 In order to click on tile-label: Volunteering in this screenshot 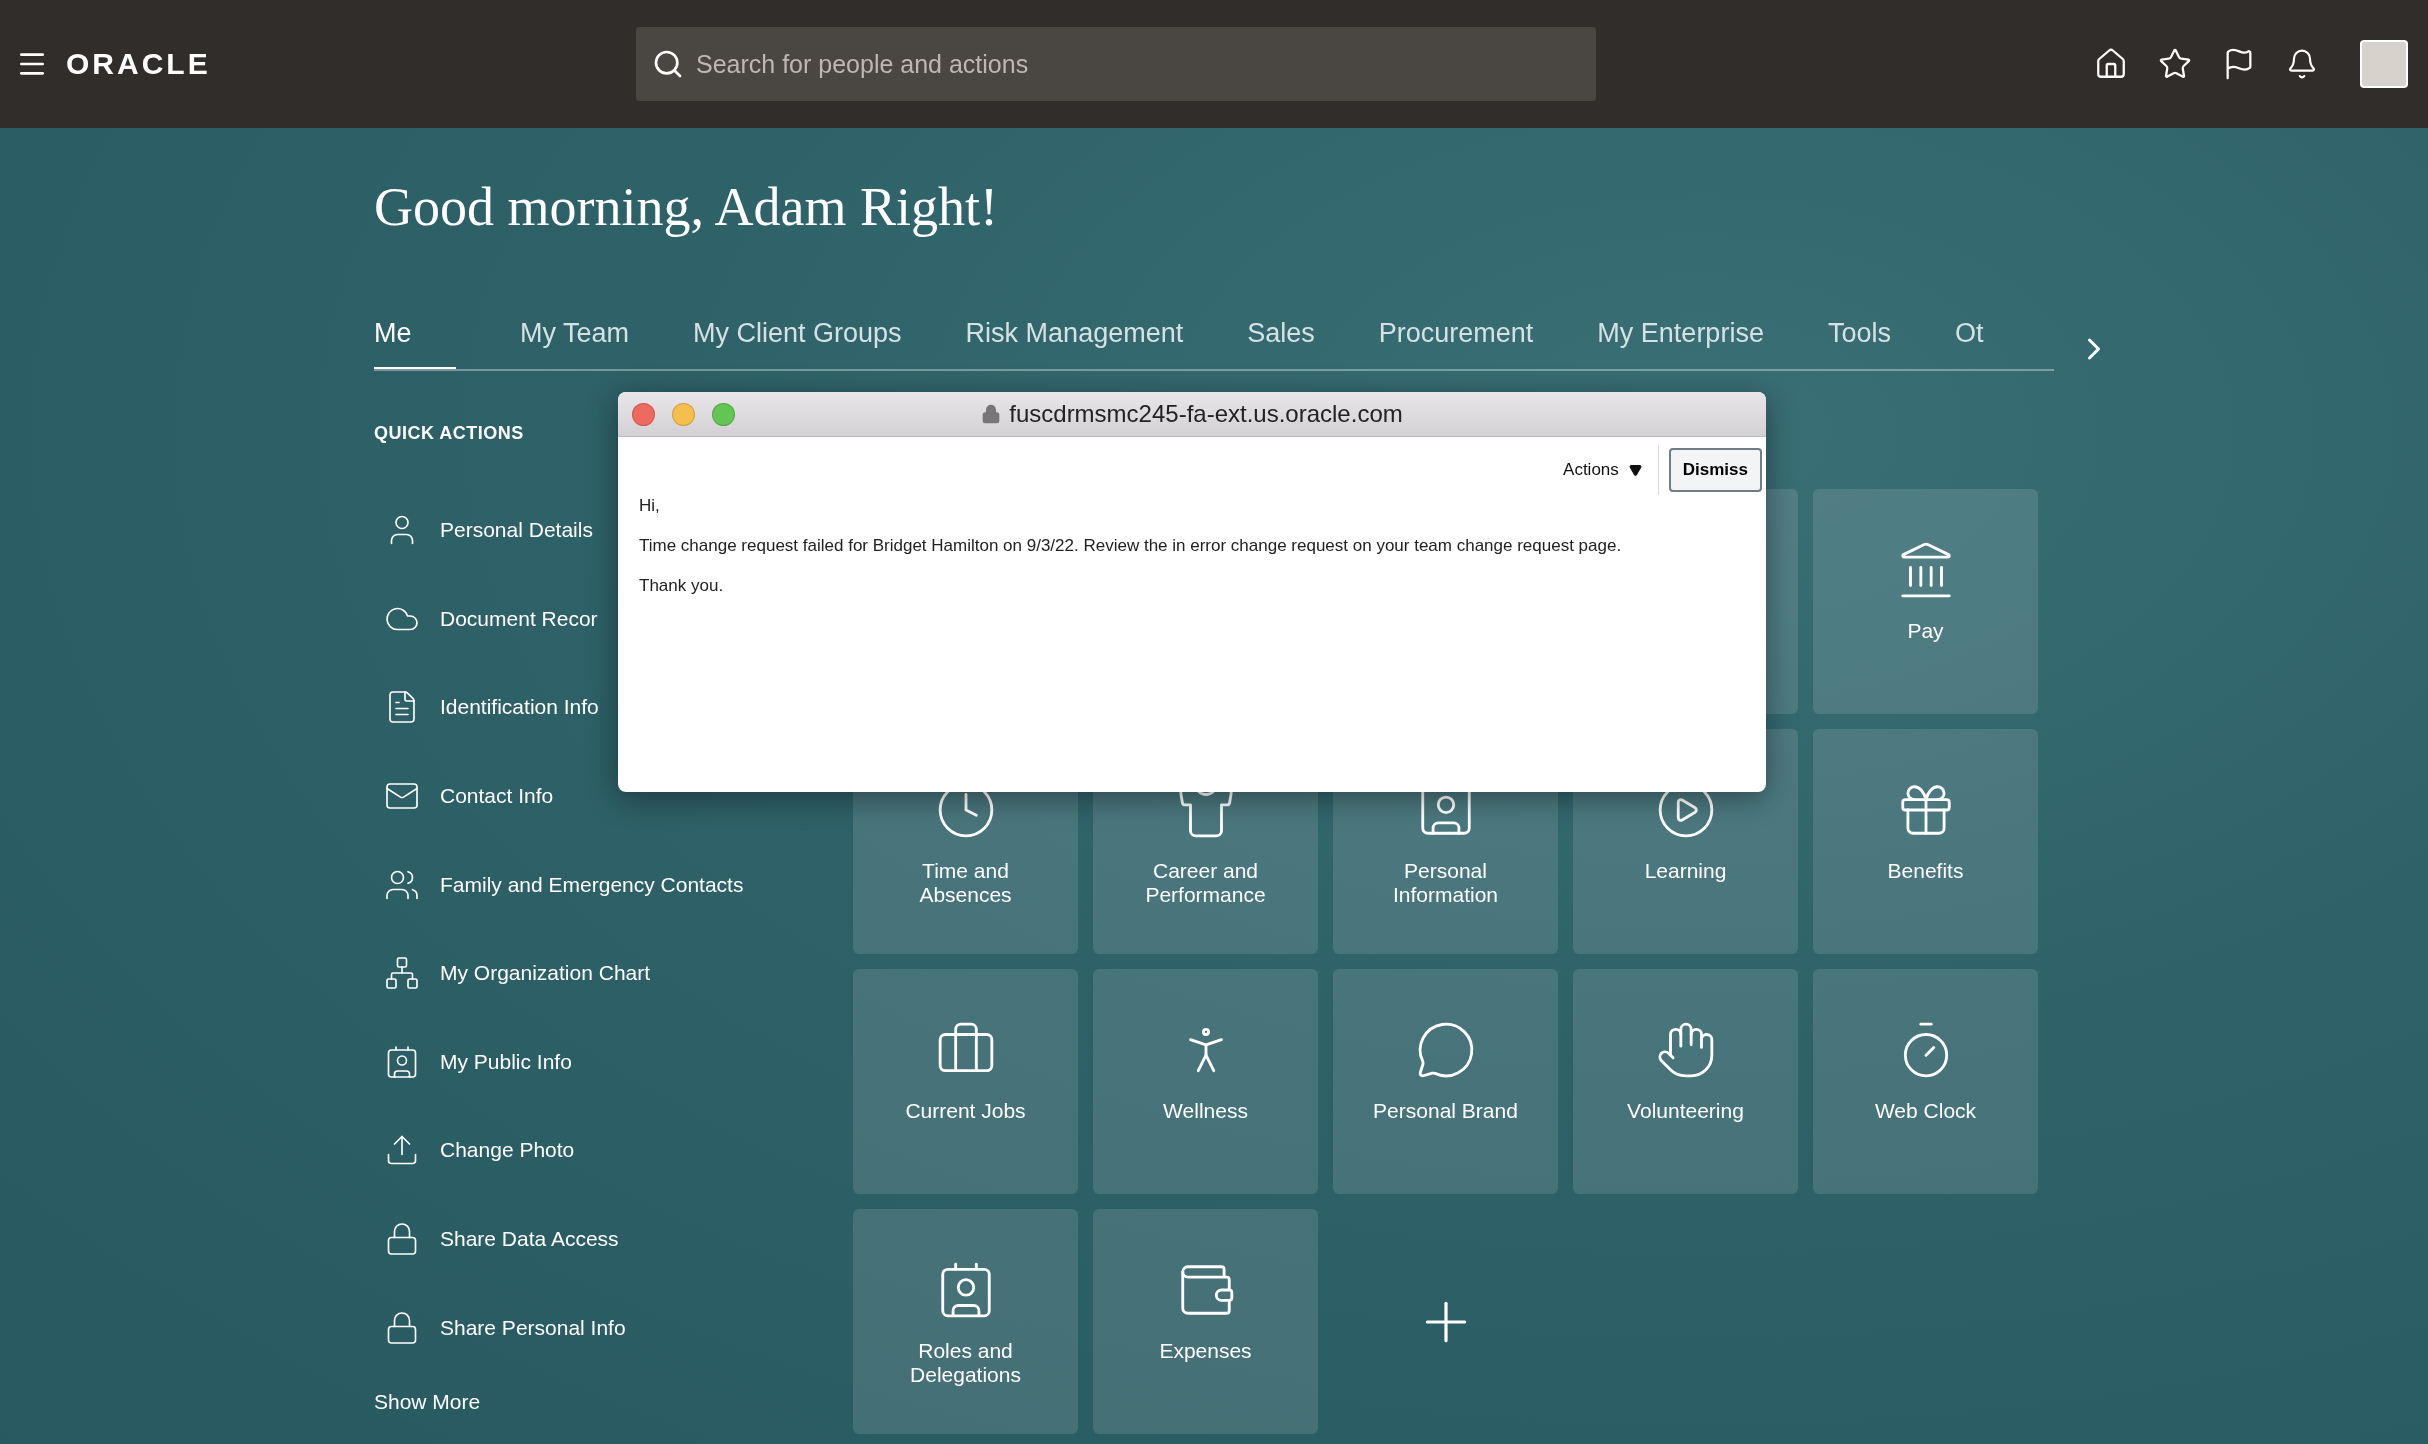, I will do `click(1685, 1111)`.